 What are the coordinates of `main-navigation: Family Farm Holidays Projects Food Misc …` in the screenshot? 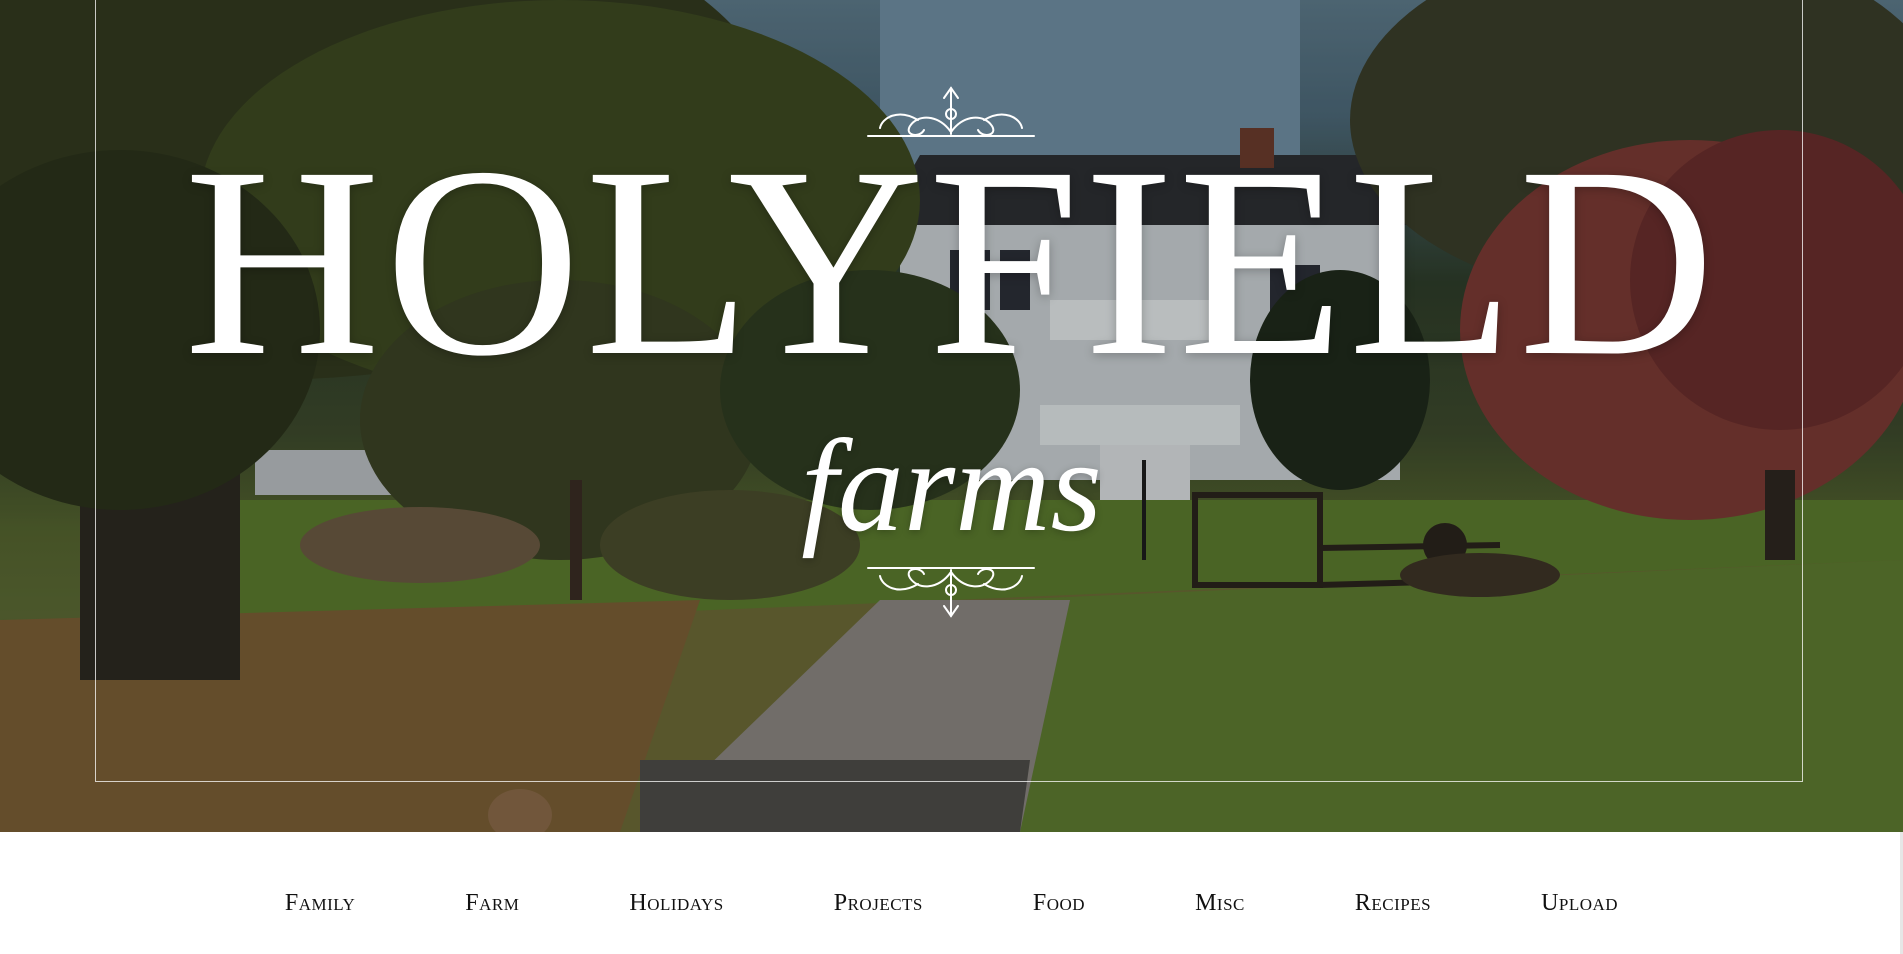 It's located at (951, 893).